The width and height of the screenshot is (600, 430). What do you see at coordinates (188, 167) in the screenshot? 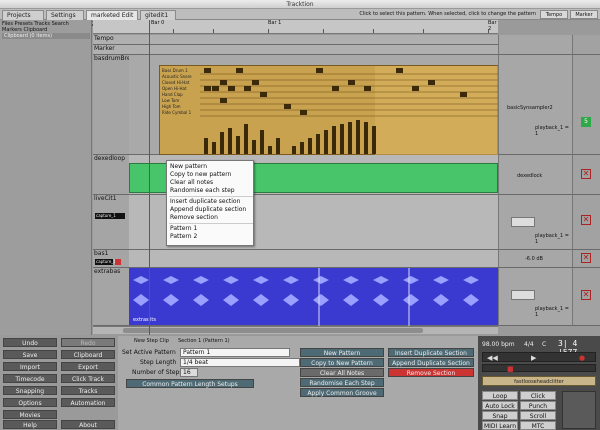
I see `menu-item-new-pattern: New pattern` at bounding box center [188, 167].